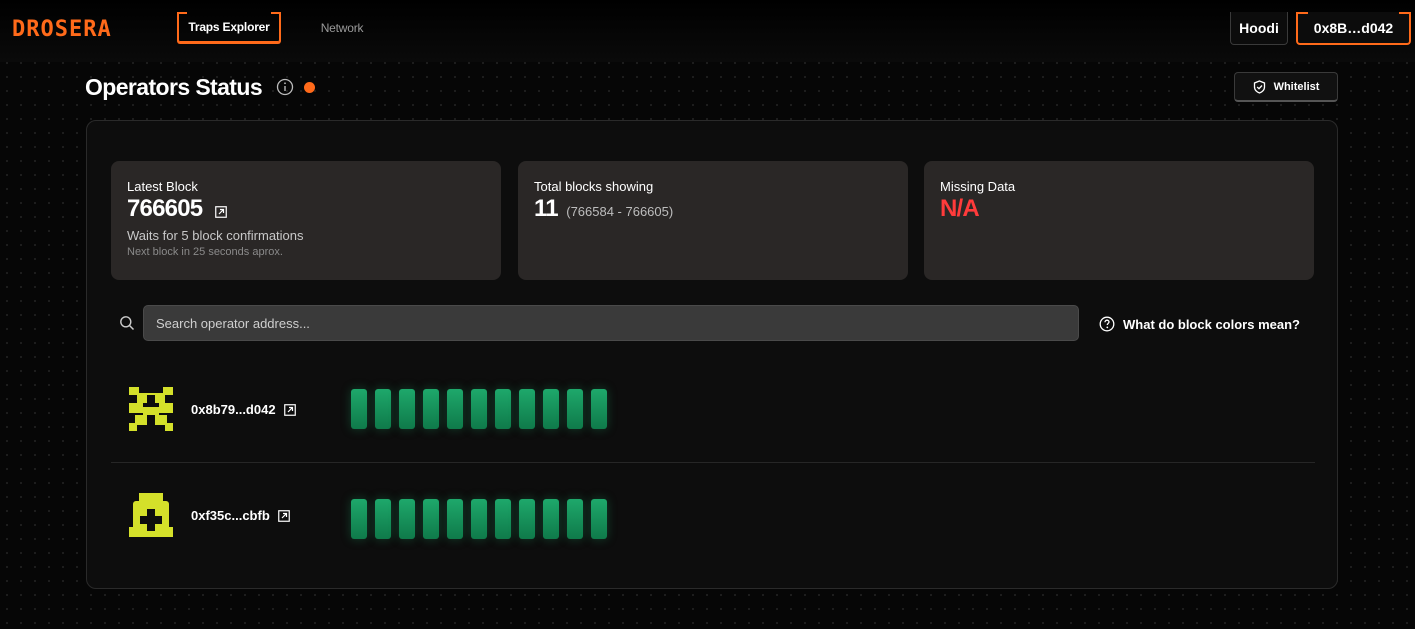  What do you see at coordinates (127, 323) in the screenshot?
I see `search-icon` at bounding box center [127, 323].